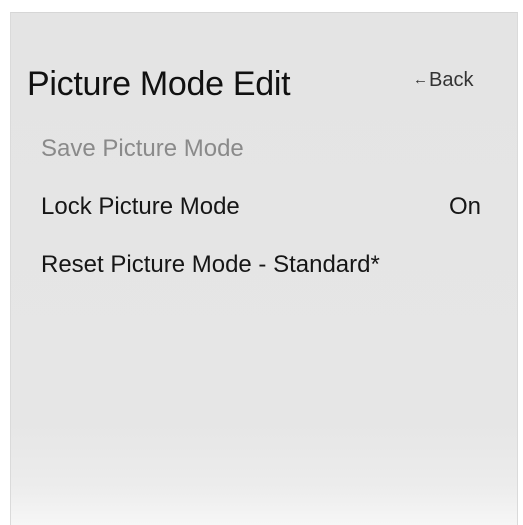  Describe the element at coordinates (420, 79) in the screenshot. I see `left-arrow-icon: ←` at that location.